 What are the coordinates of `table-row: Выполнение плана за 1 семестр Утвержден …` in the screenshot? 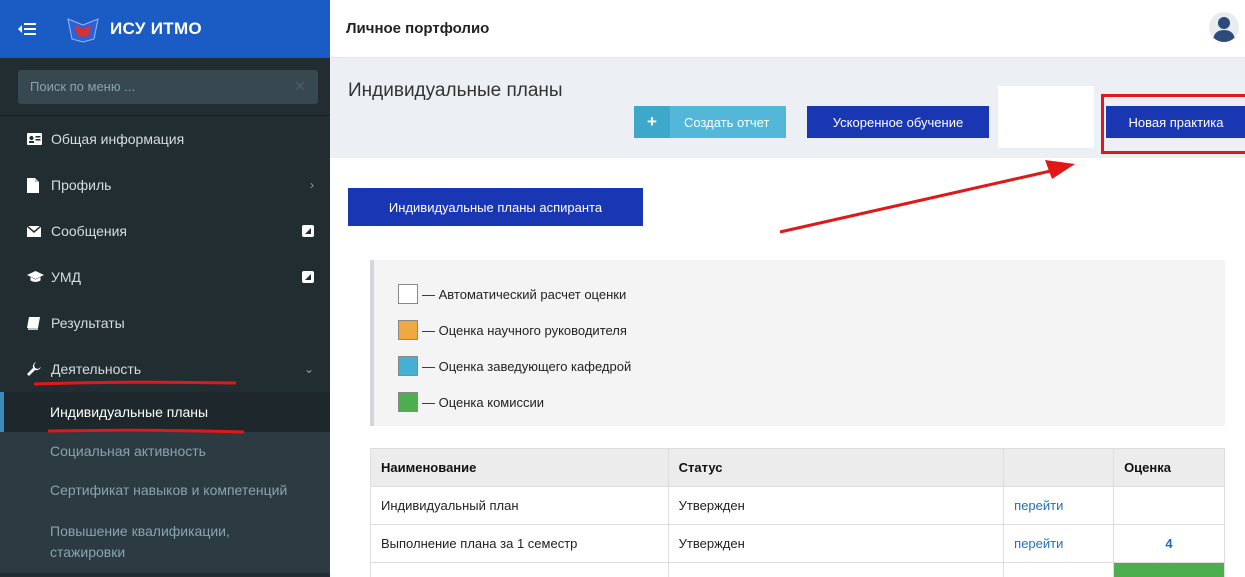 It's located at (797, 543).